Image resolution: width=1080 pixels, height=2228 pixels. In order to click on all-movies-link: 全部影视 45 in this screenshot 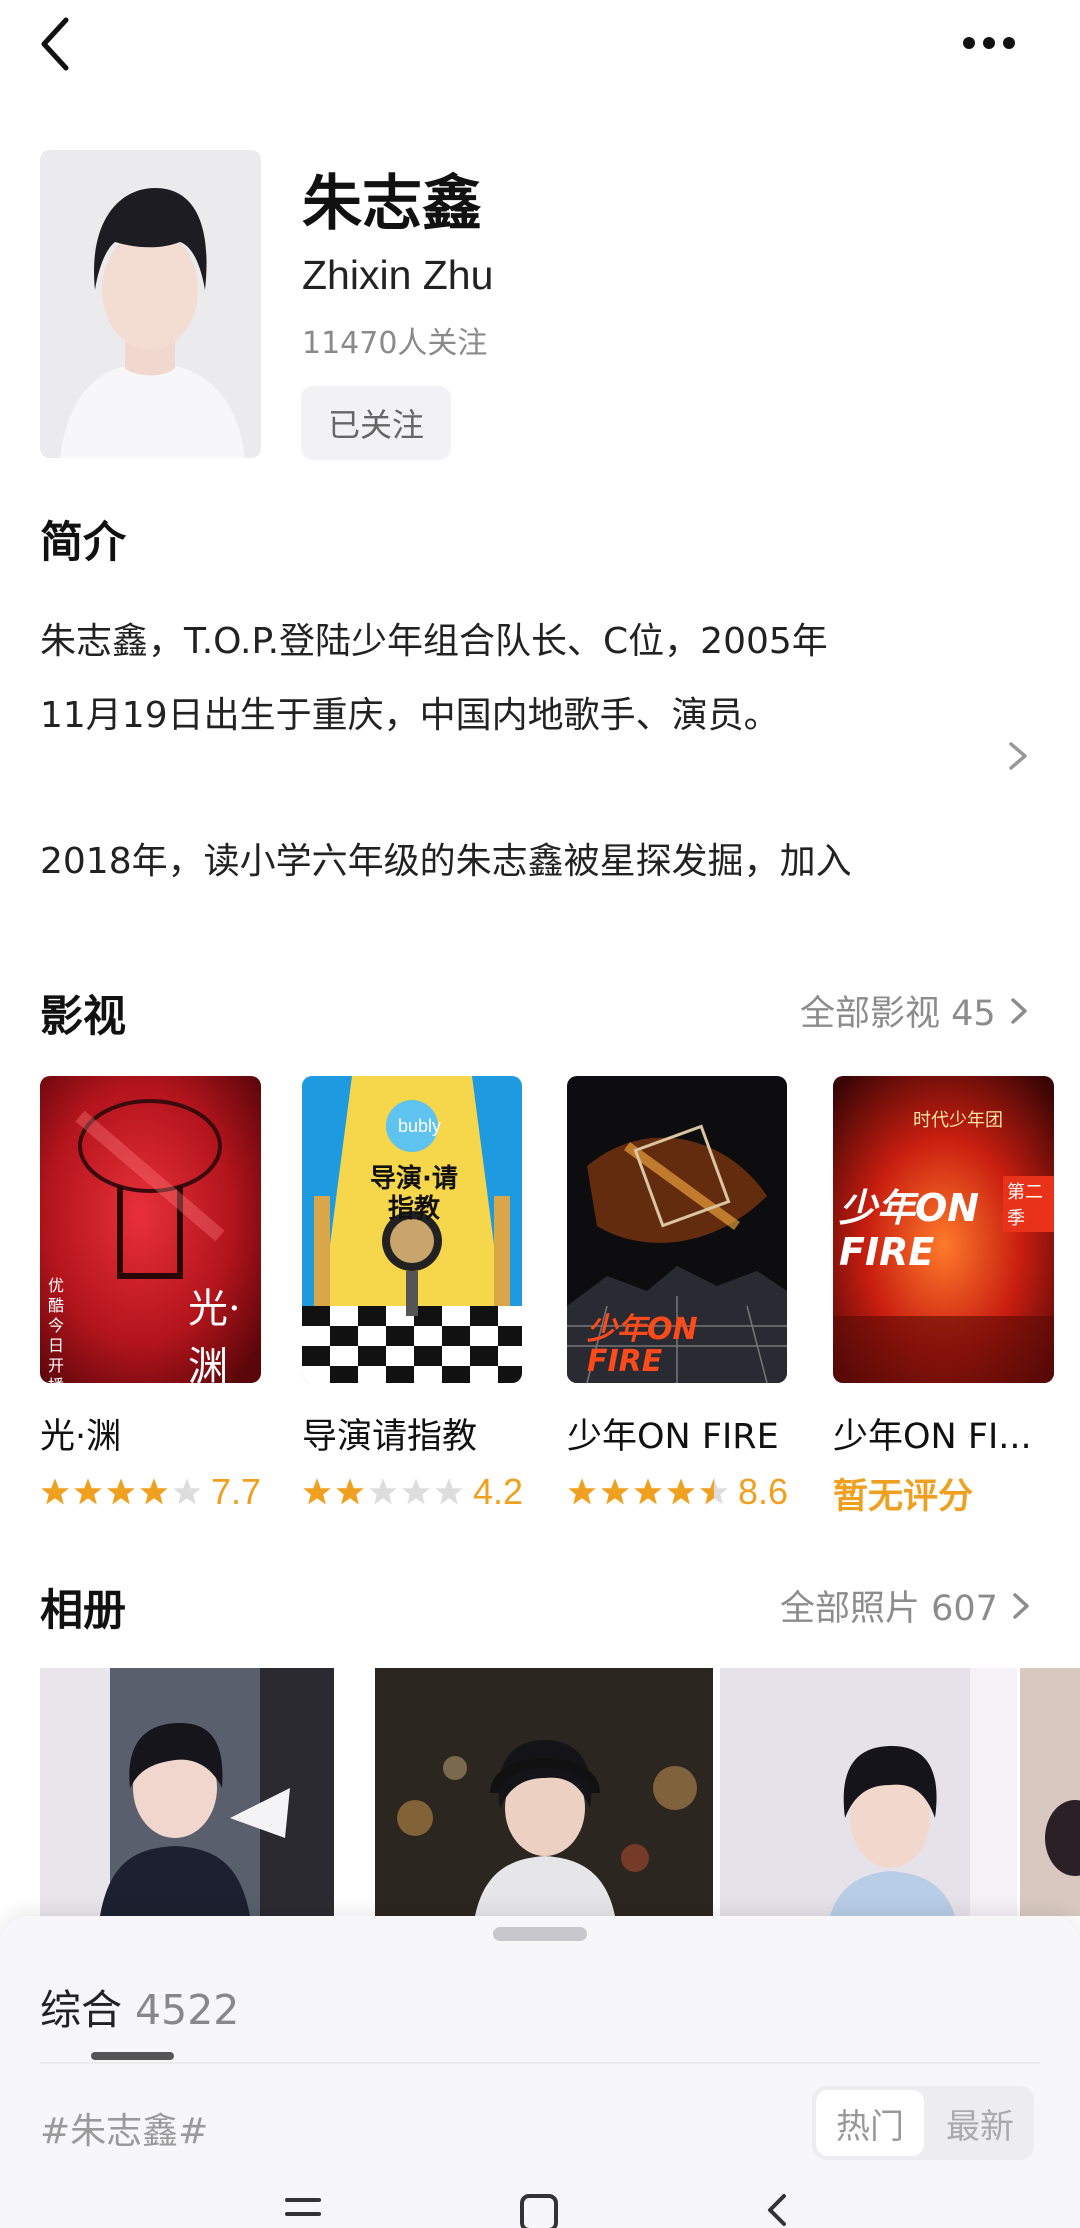, I will do `click(915, 1010)`.